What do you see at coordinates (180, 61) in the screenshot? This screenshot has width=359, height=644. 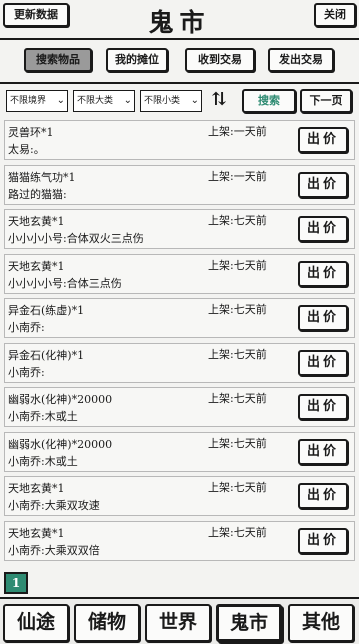 I see `market-tabs: 搜索物品 我的摊位 收到交易 发出交易` at bounding box center [180, 61].